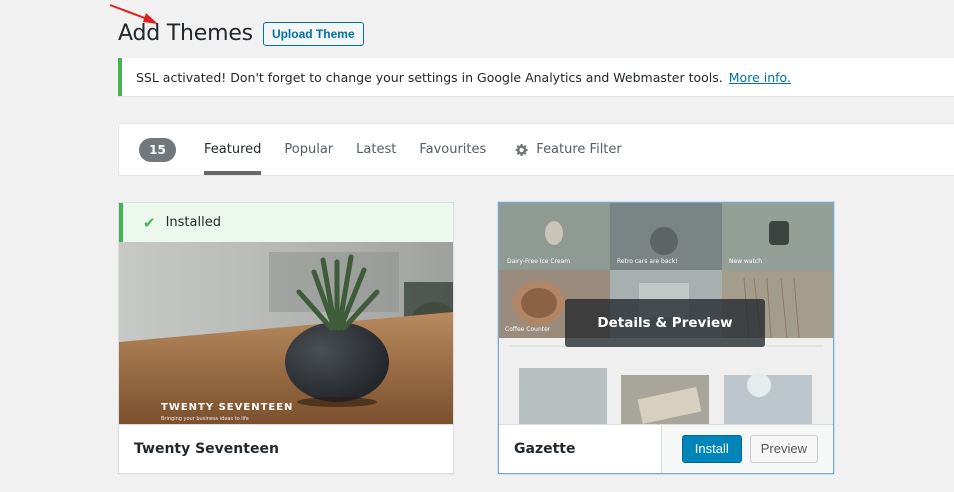 The height and width of the screenshot is (492, 954). I want to click on tile-caption: Dairy-Free Ice Cream, so click(538, 261).